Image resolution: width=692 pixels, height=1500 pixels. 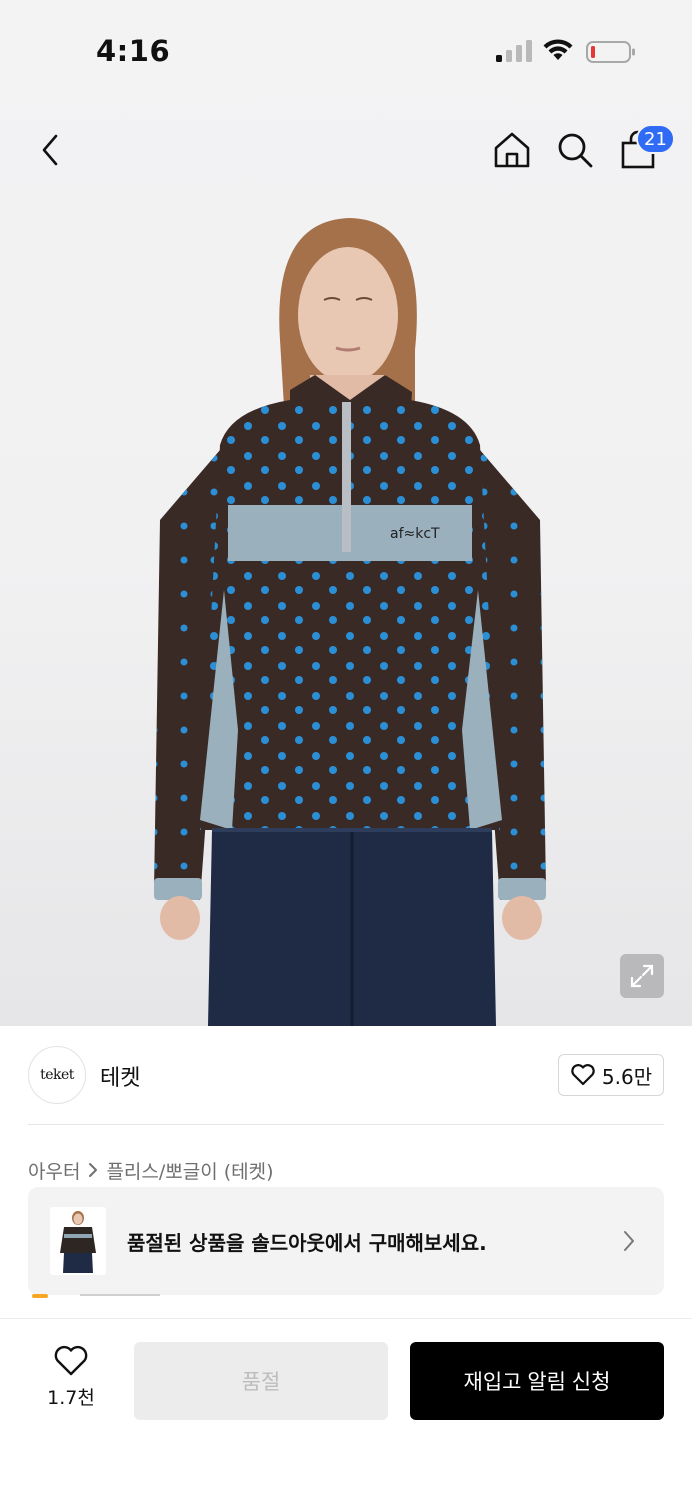 I want to click on brand-like-button: 5.6만, so click(x=611, y=1075).